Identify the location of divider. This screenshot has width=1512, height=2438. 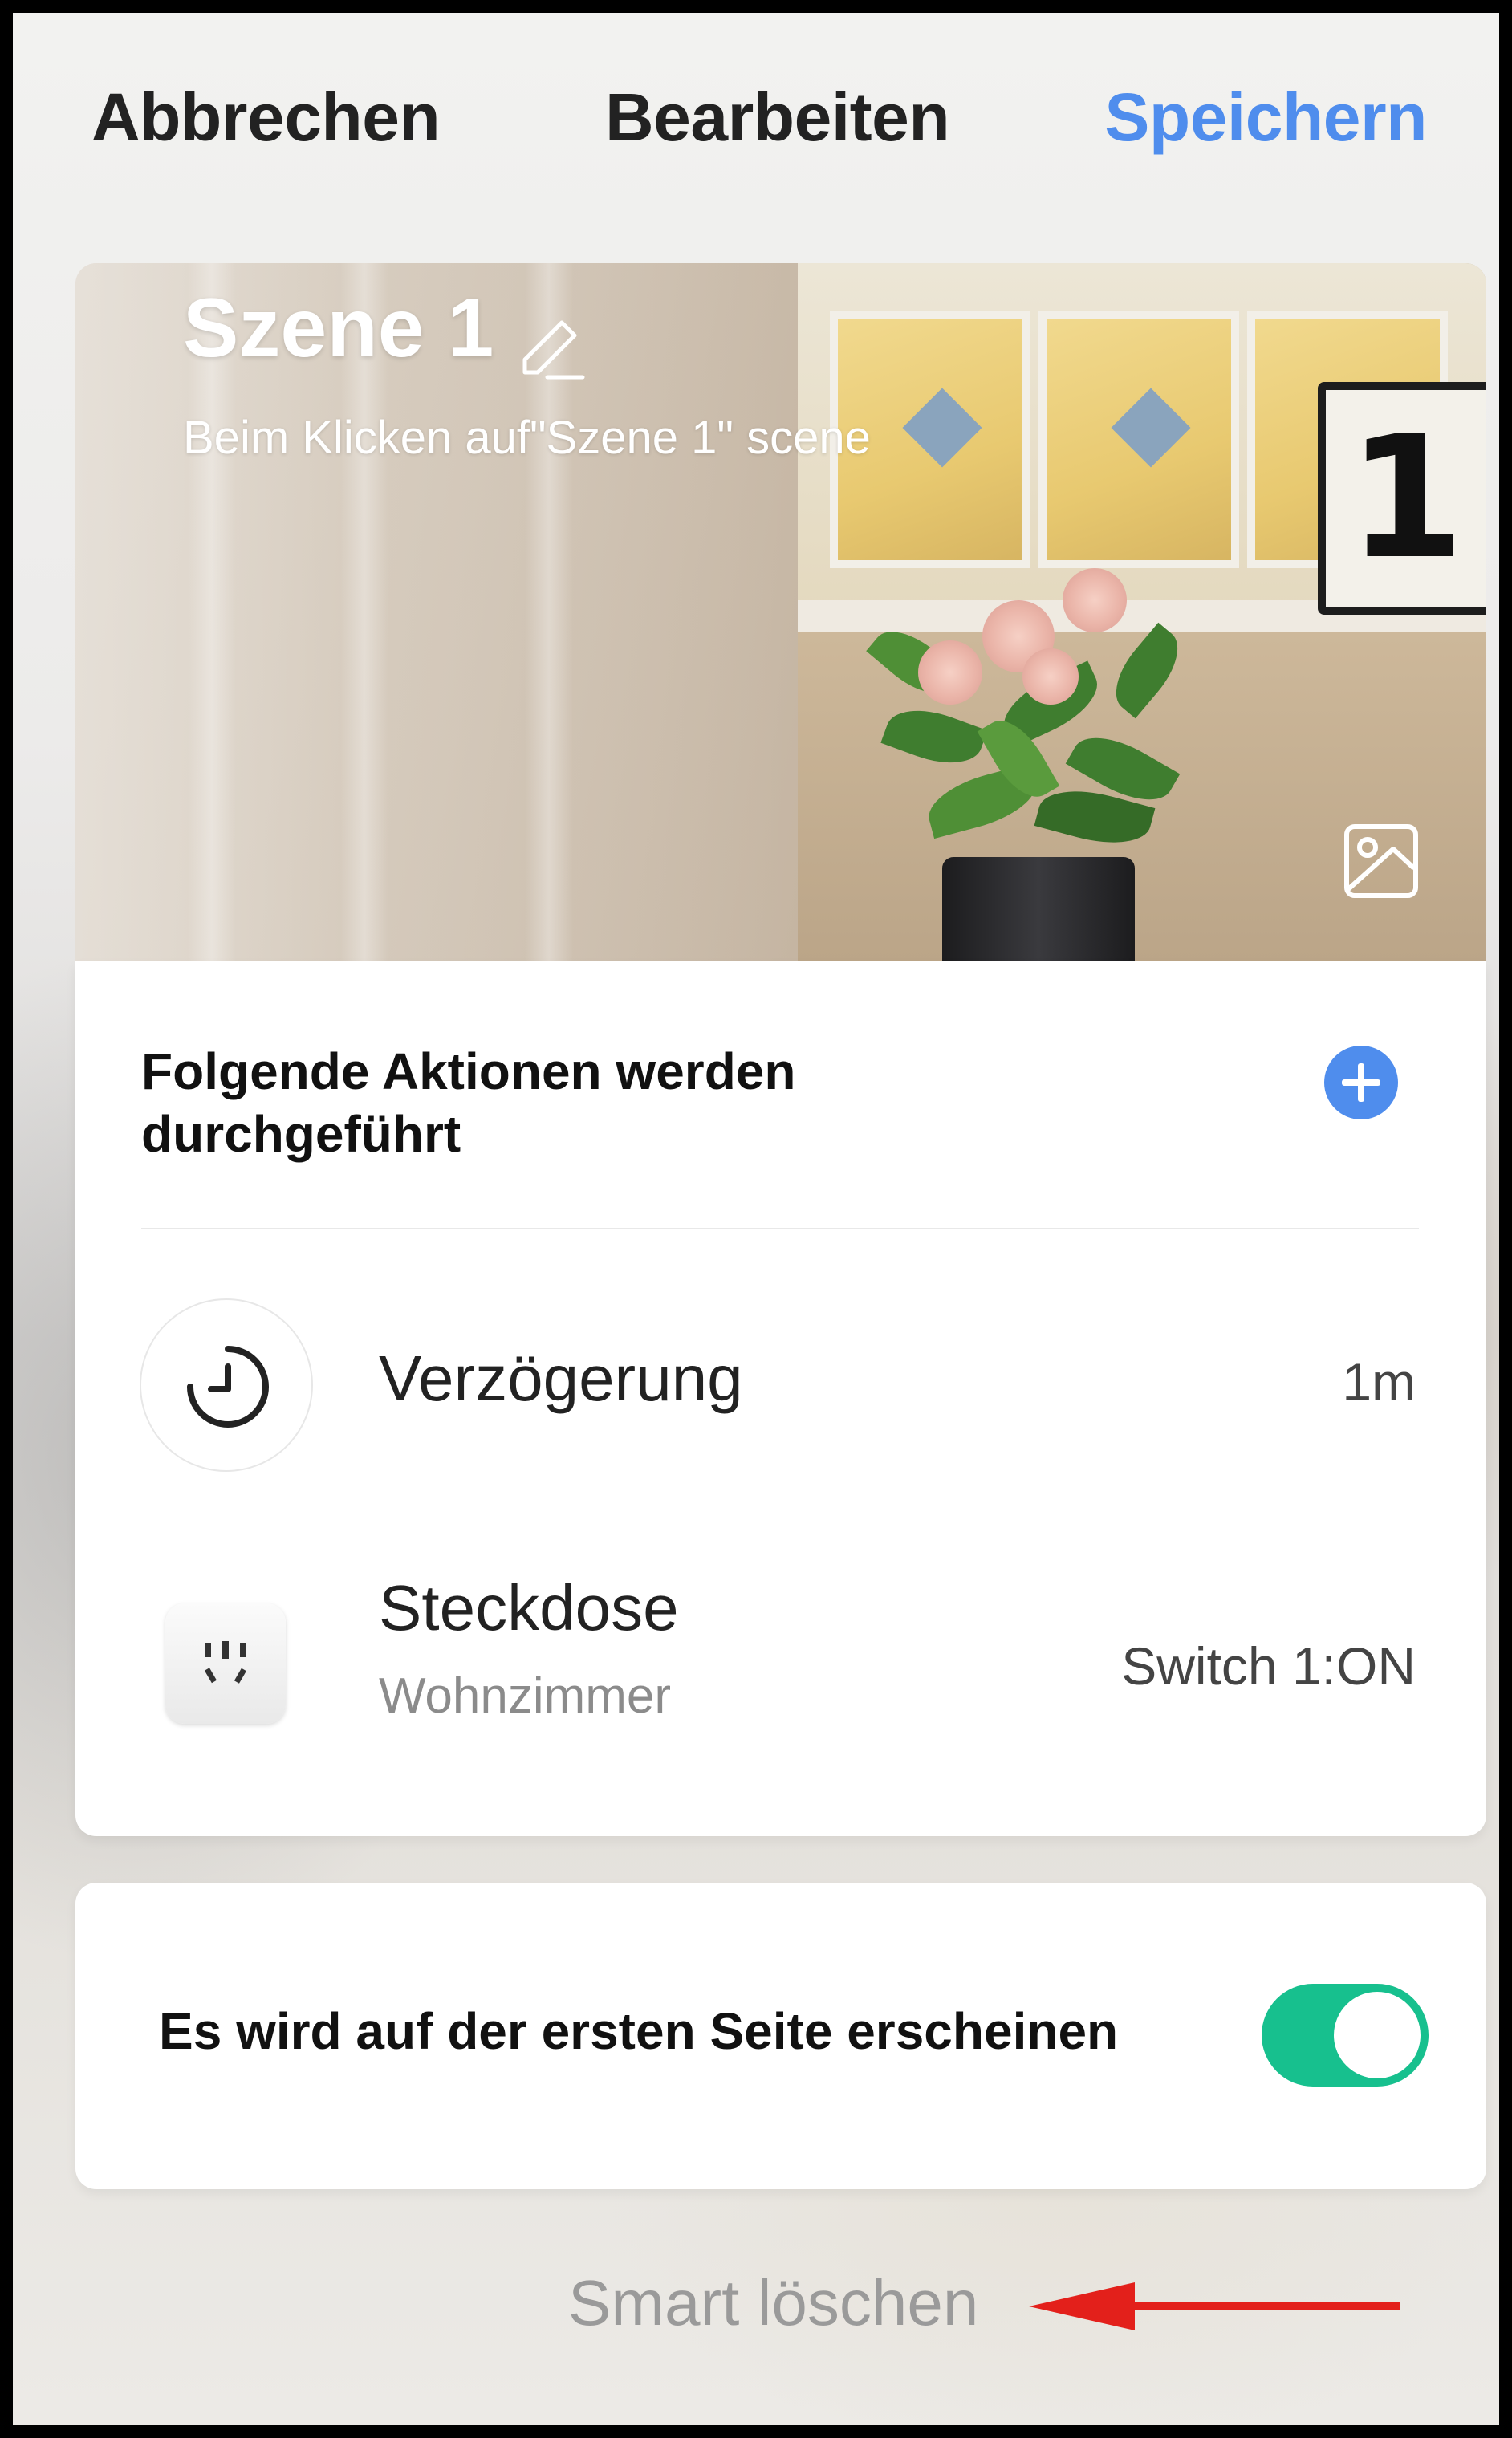
(780, 1228).